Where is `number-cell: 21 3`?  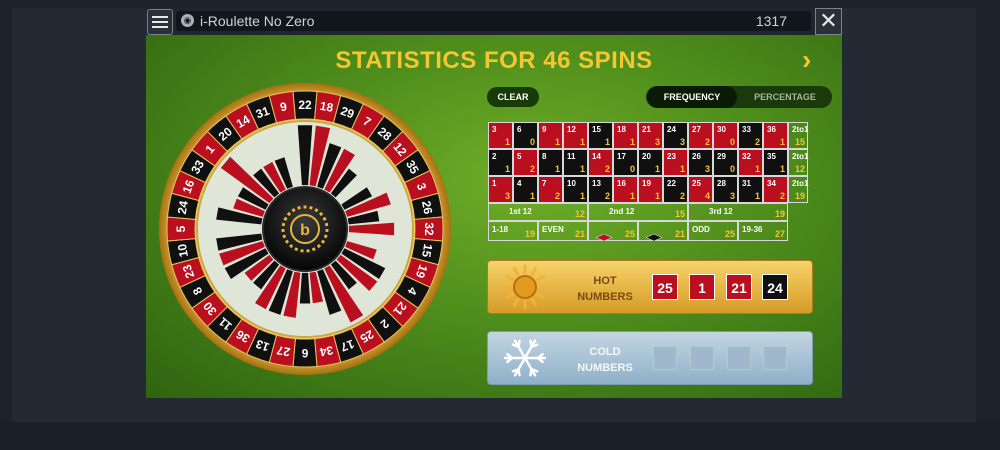
number-cell: 21 3 is located at coordinates (650, 135).